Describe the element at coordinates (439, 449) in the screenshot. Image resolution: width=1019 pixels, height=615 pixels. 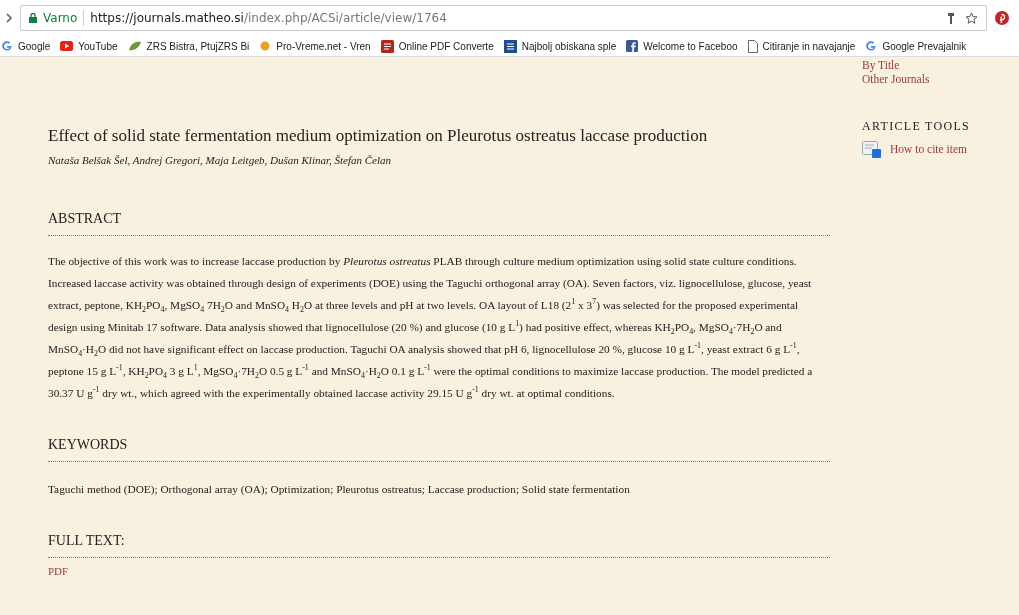
I see `section-heading: KEYWORDS` at that location.